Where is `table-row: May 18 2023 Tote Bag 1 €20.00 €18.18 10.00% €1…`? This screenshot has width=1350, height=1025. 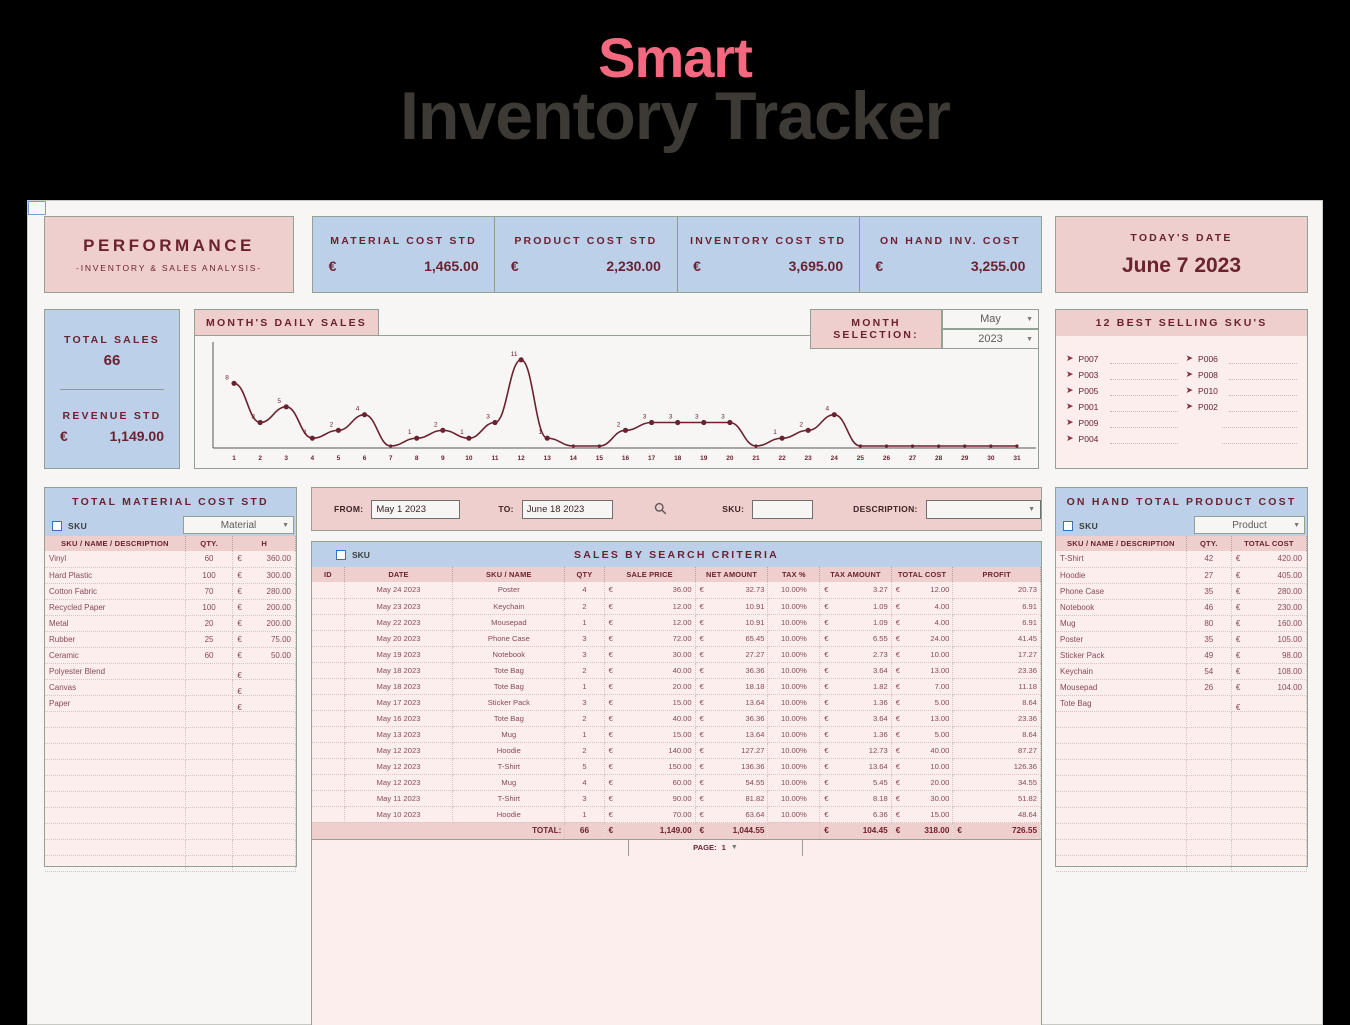
table-row: May 18 2023 Tote Bag 1 €20.00 €18.18 10.00% €1… is located at coordinates (676, 686).